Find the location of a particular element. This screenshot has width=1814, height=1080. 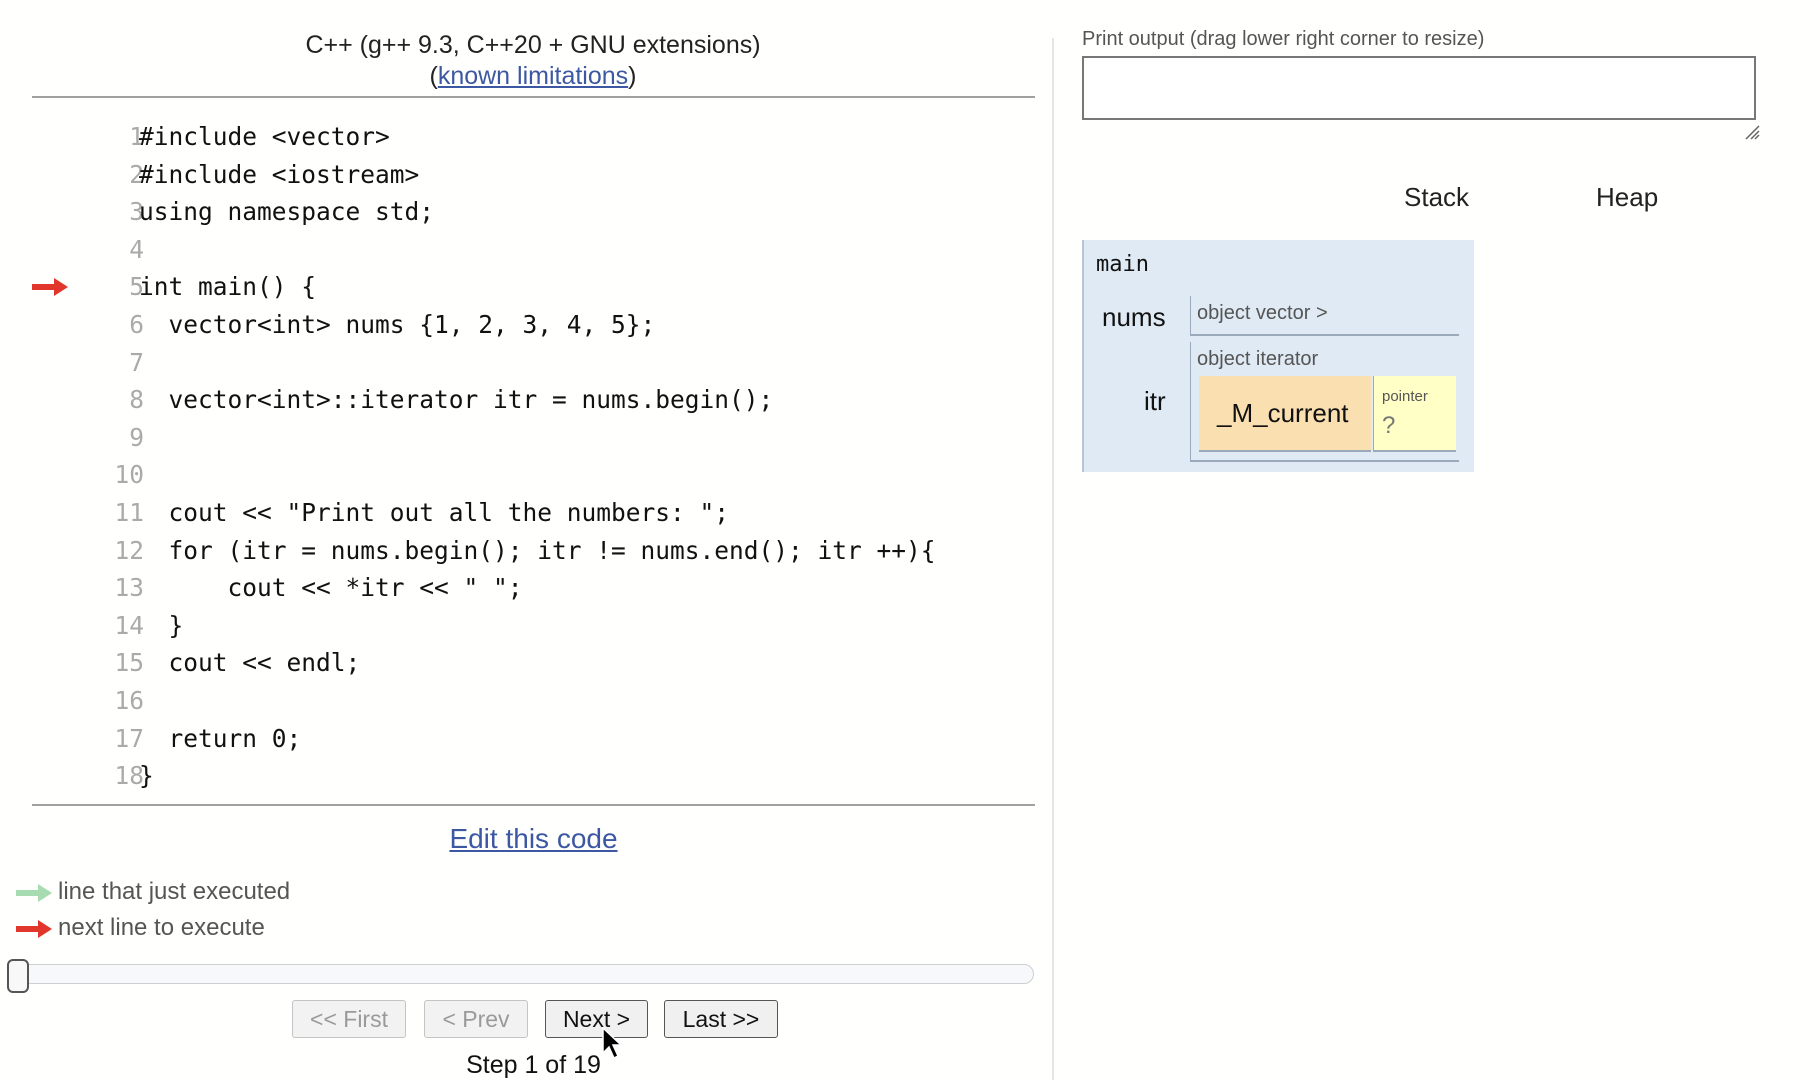

line-number: 10 is located at coordinates (129, 475).